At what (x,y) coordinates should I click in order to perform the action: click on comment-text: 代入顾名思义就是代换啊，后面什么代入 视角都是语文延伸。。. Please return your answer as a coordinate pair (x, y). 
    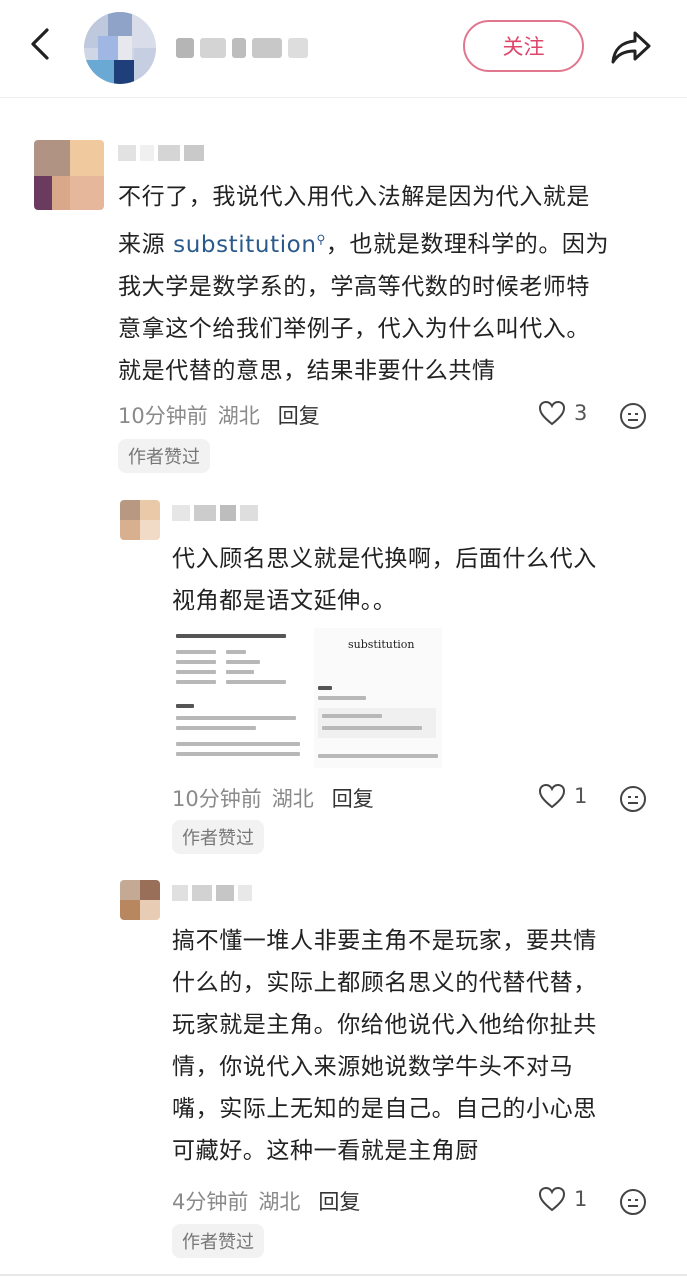
    Looking at the image, I should click on (384, 580).